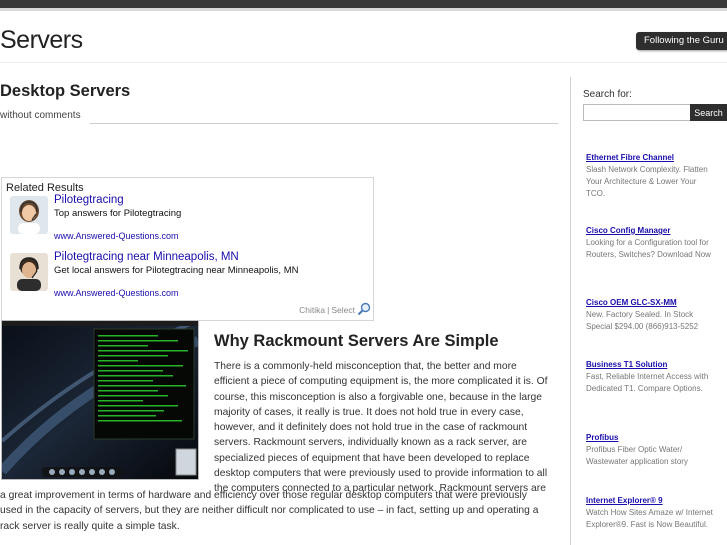  Describe the element at coordinates (41, 40) in the screenshot. I see `site-title: Servers` at that location.